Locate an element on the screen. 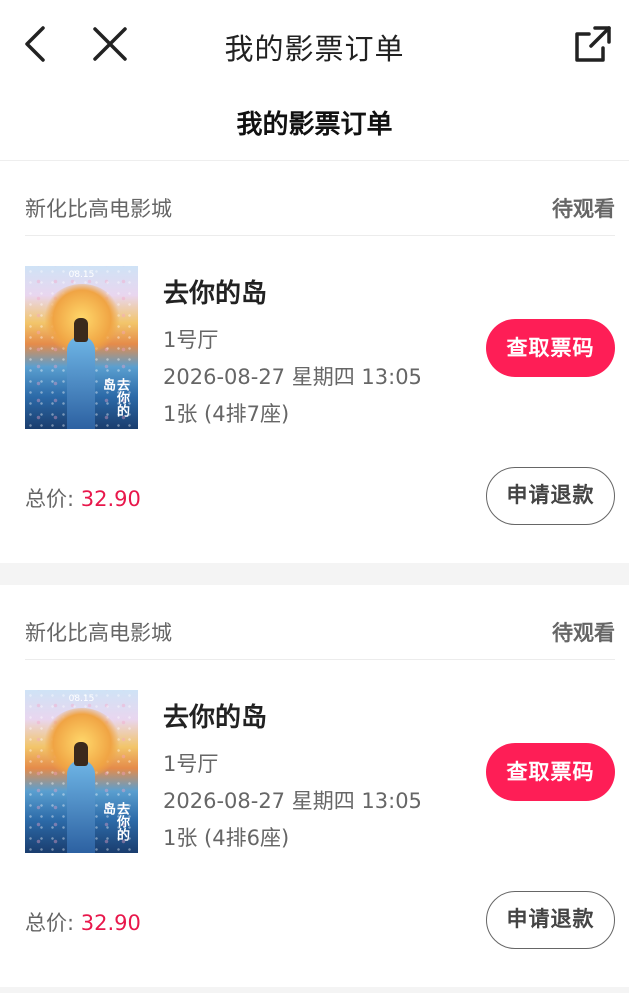  window-title: 我的影票订单 is located at coordinates (314, 49).